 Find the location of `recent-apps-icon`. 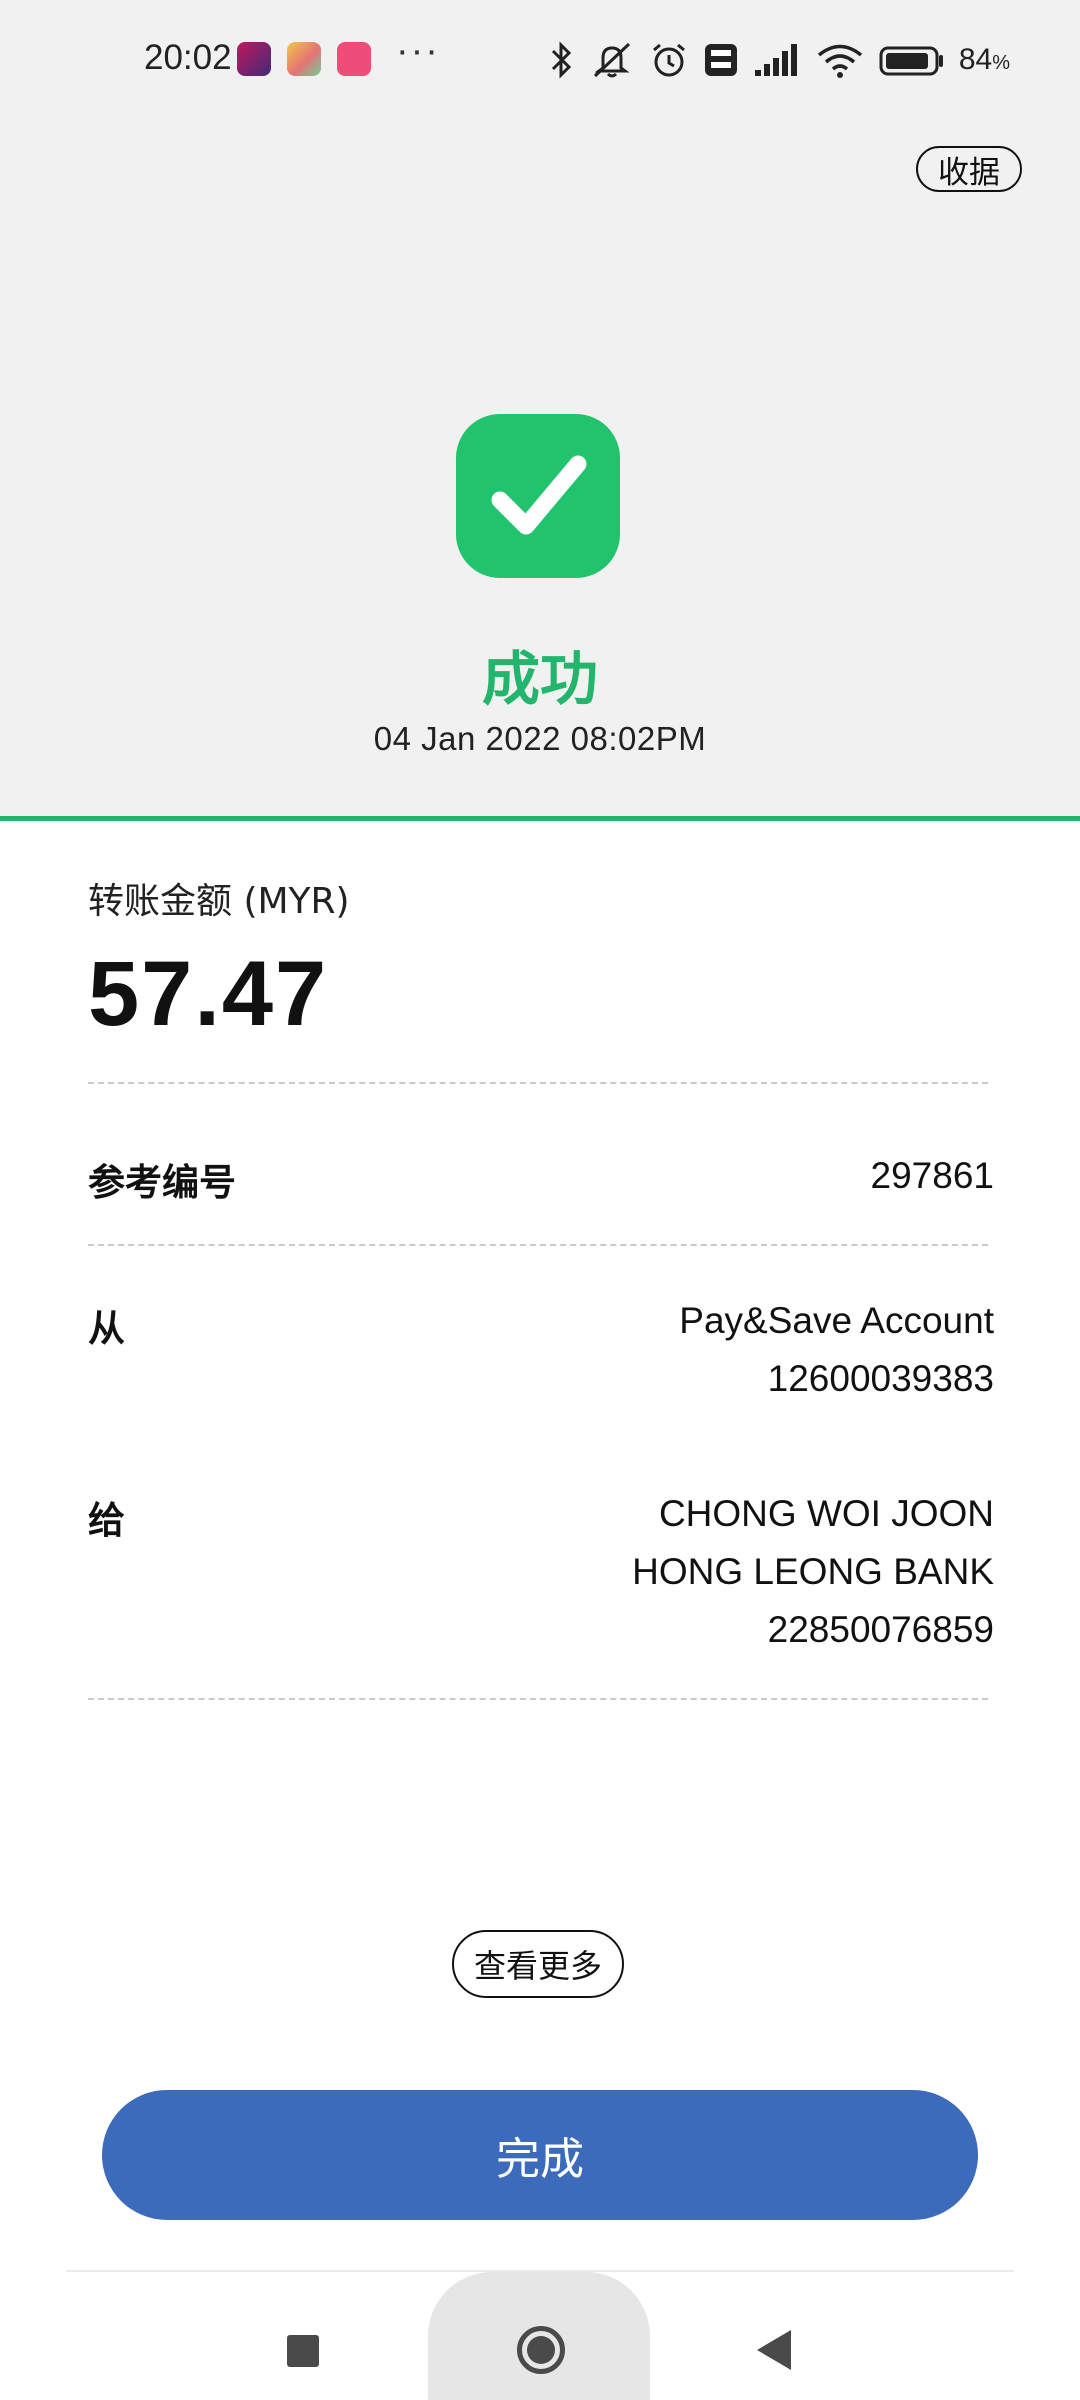

recent-apps-icon is located at coordinates (303, 2351).